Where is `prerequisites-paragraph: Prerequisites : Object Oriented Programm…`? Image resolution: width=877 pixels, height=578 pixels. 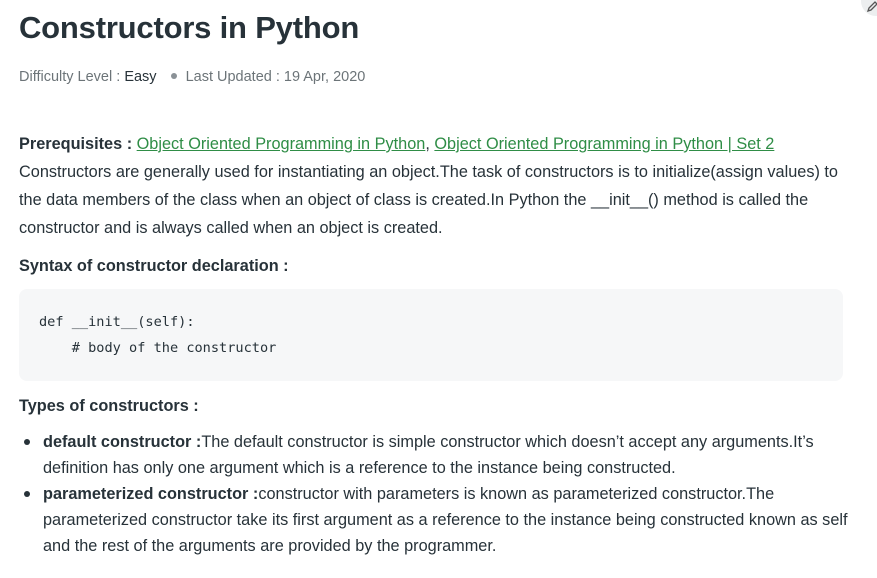 prerequisites-paragraph: Prerequisites : Object Oriented Programm… is located at coordinates (434, 144).